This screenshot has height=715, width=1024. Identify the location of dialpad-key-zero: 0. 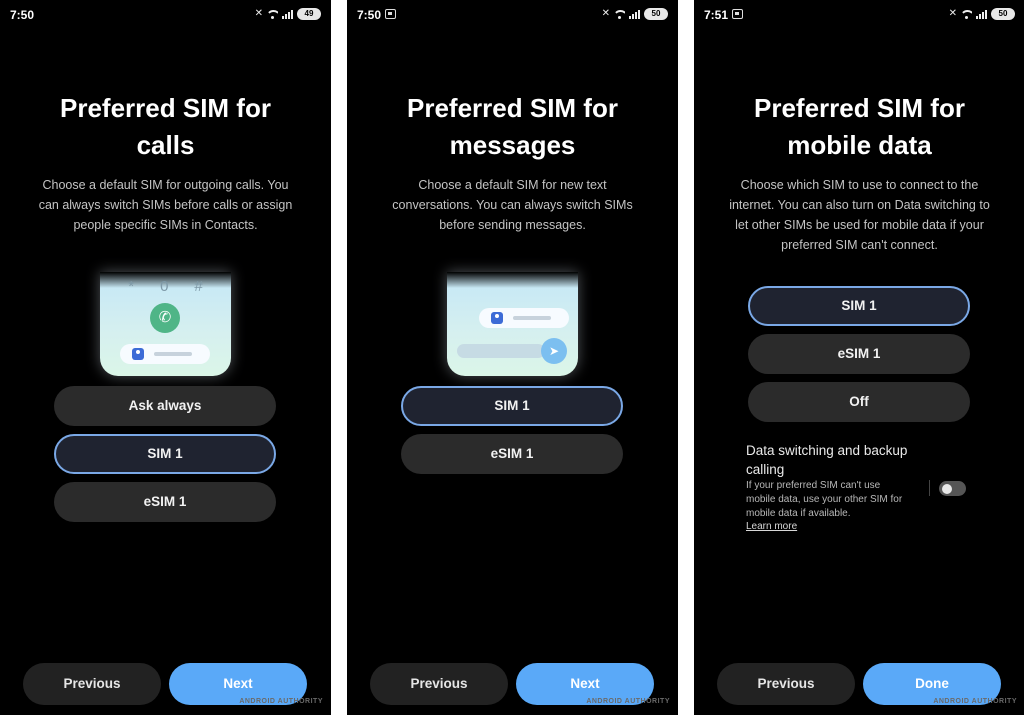
(164, 286).